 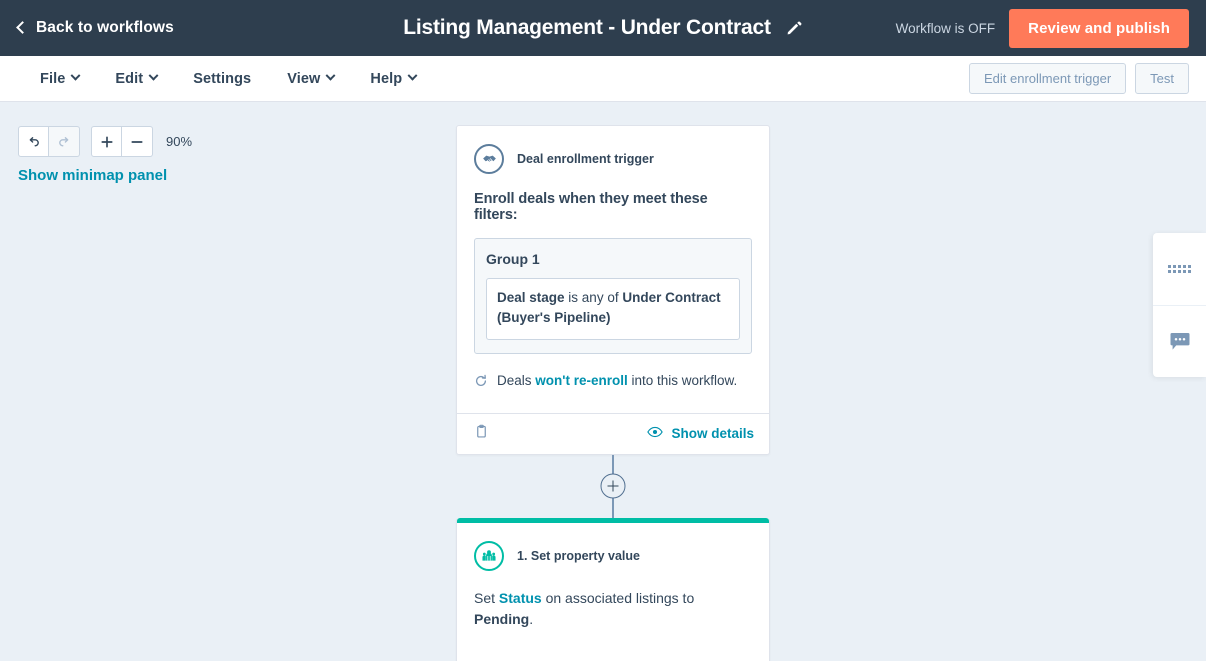 I want to click on menu-item-help: Help, so click(x=393, y=79).